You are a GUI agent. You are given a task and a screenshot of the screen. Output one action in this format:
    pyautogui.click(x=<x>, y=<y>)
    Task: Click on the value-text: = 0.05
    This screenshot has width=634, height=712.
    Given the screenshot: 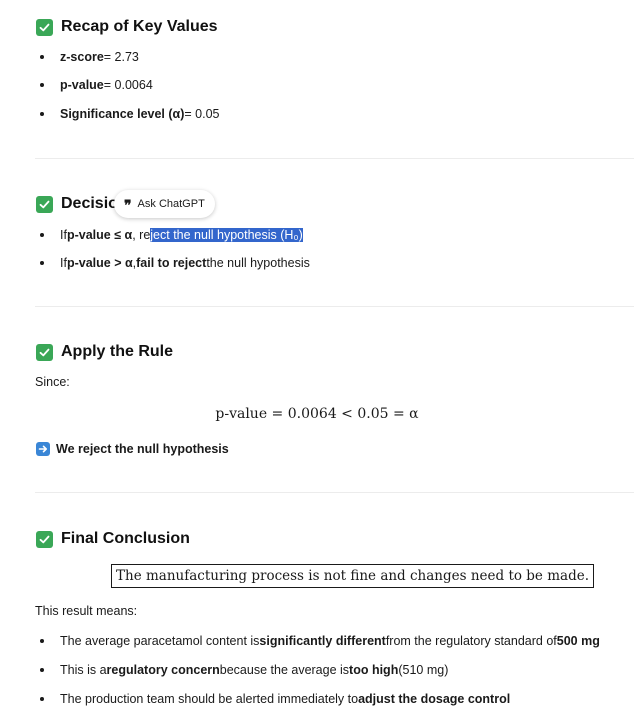 What is the action you would take?
    pyautogui.click(x=202, y=114)
    